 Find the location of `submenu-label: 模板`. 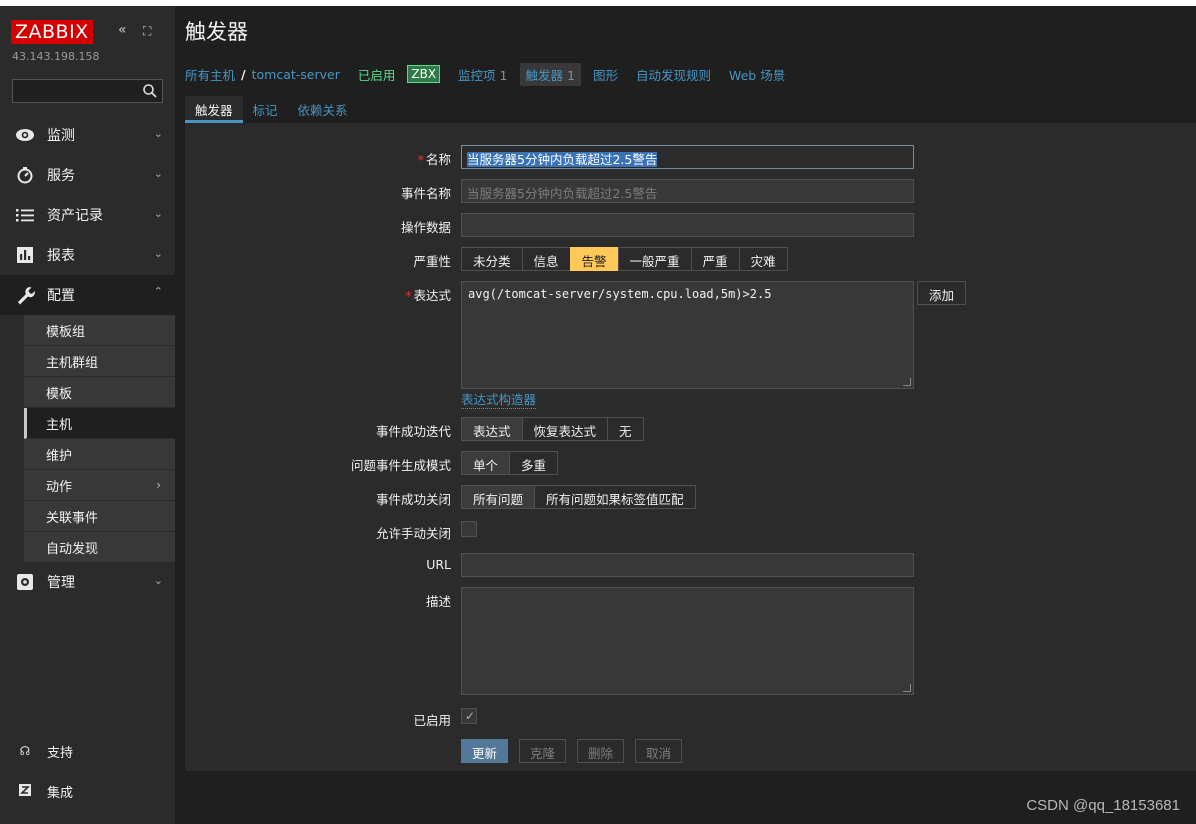

submenu-label: 模板 is located at coordinates (59, 394).